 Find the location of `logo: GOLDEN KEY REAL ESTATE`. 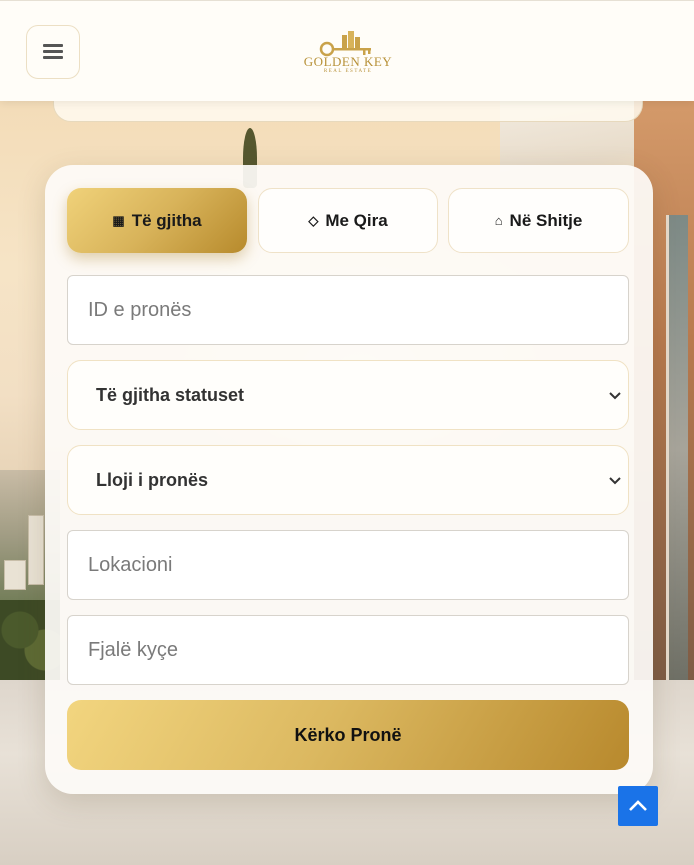

logo: GOLDEN KEY REAL ESTATE is located at coordinates (348, 53).